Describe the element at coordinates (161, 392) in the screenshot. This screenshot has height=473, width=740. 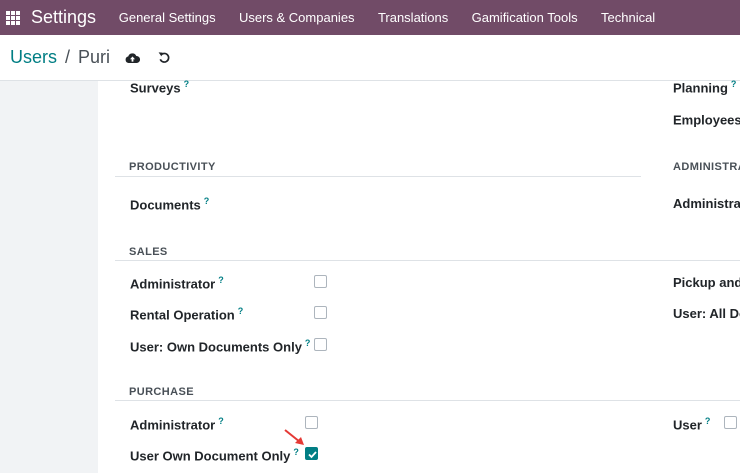
I see `section-purchase: PURCHASE` at that location.